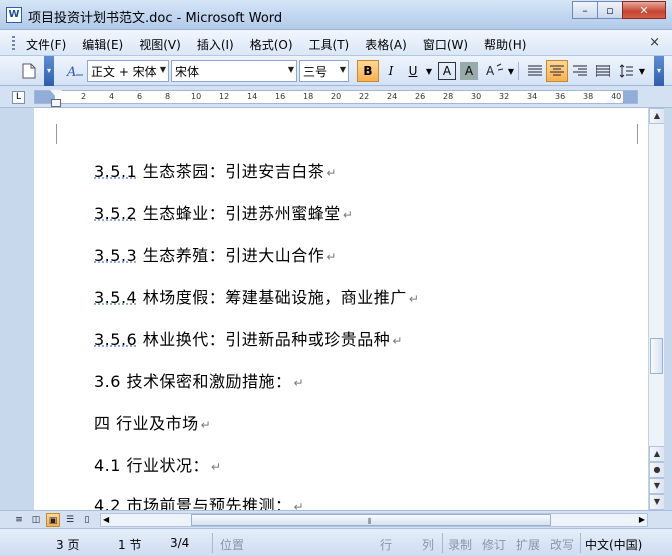 This screenshot has width=672, height=556. I want to click on bold-button: B, so click(368, 71).